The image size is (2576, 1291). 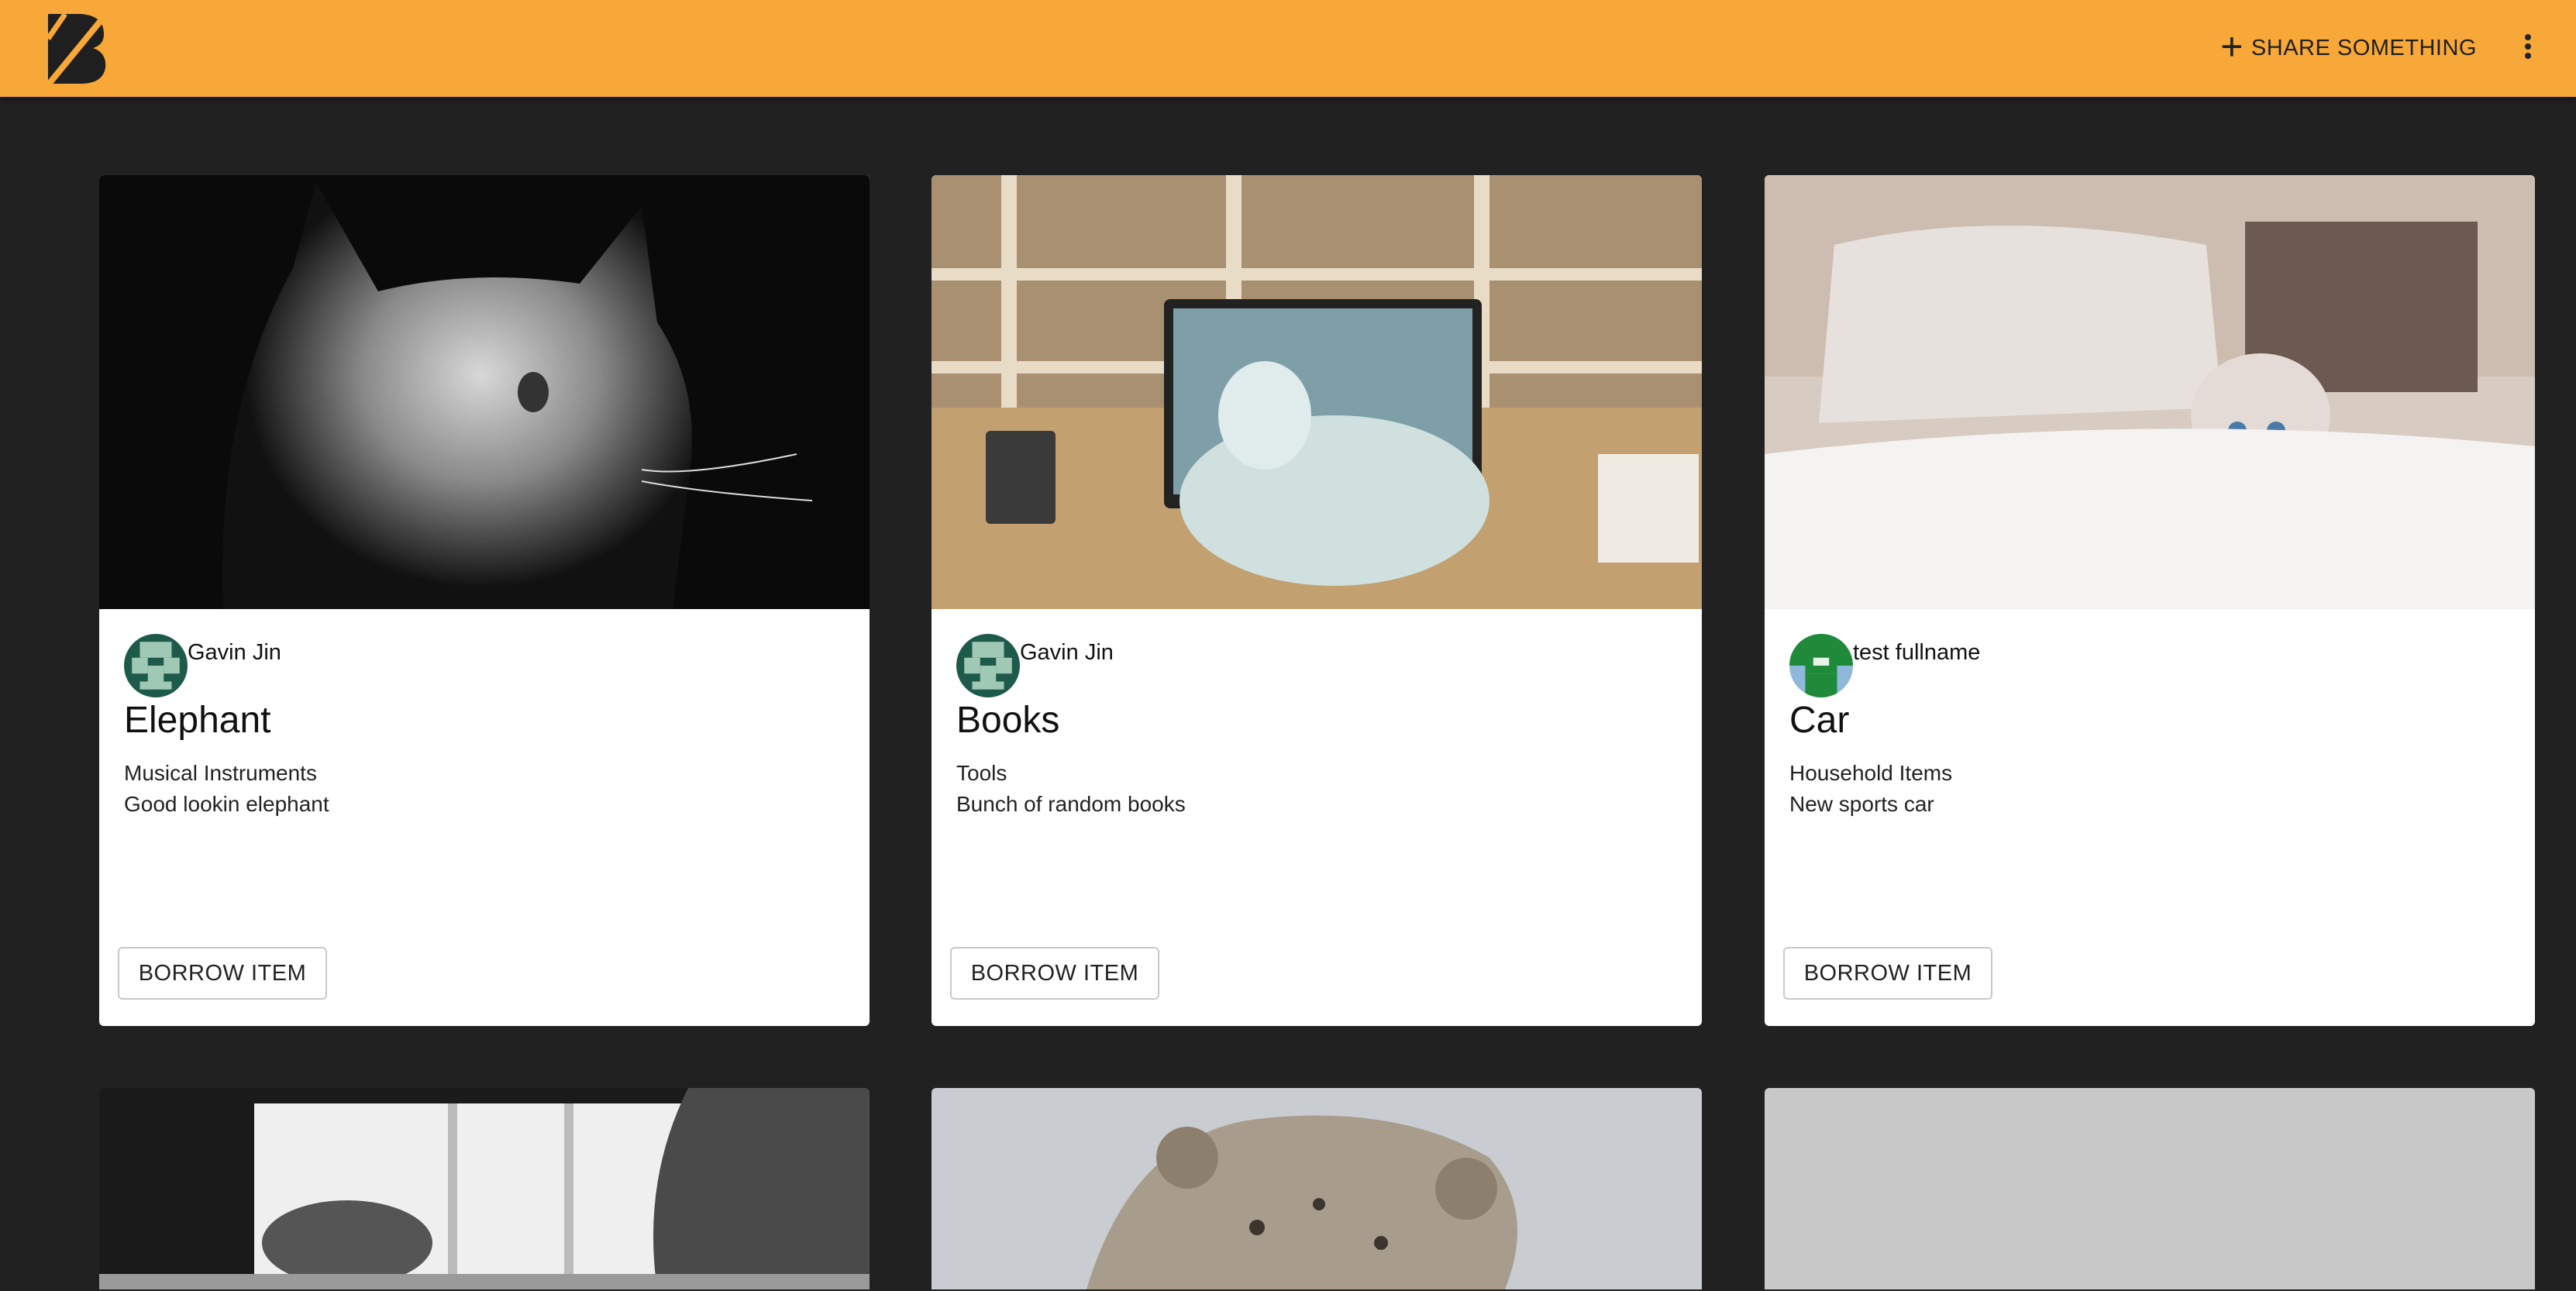 I want to click on share-something-button: + SHARE SOMETHING, so click(x=2348, y=48).